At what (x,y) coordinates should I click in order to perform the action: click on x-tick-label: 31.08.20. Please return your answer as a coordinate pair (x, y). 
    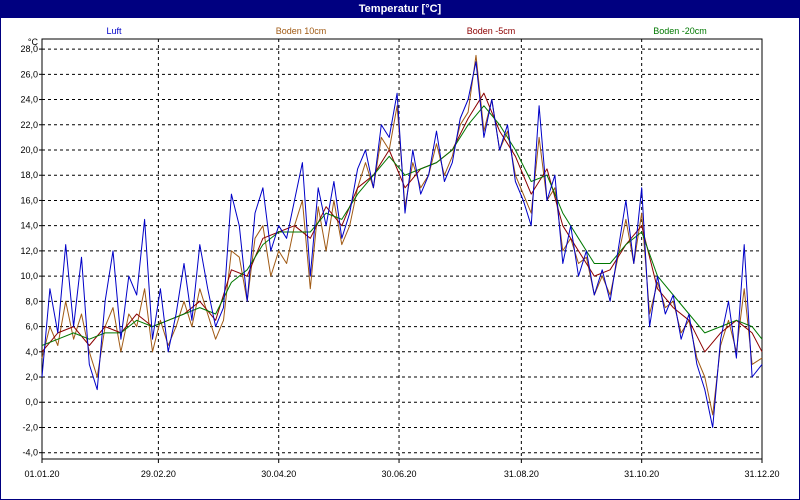
    Looking at the image, I should click on (521, 474).